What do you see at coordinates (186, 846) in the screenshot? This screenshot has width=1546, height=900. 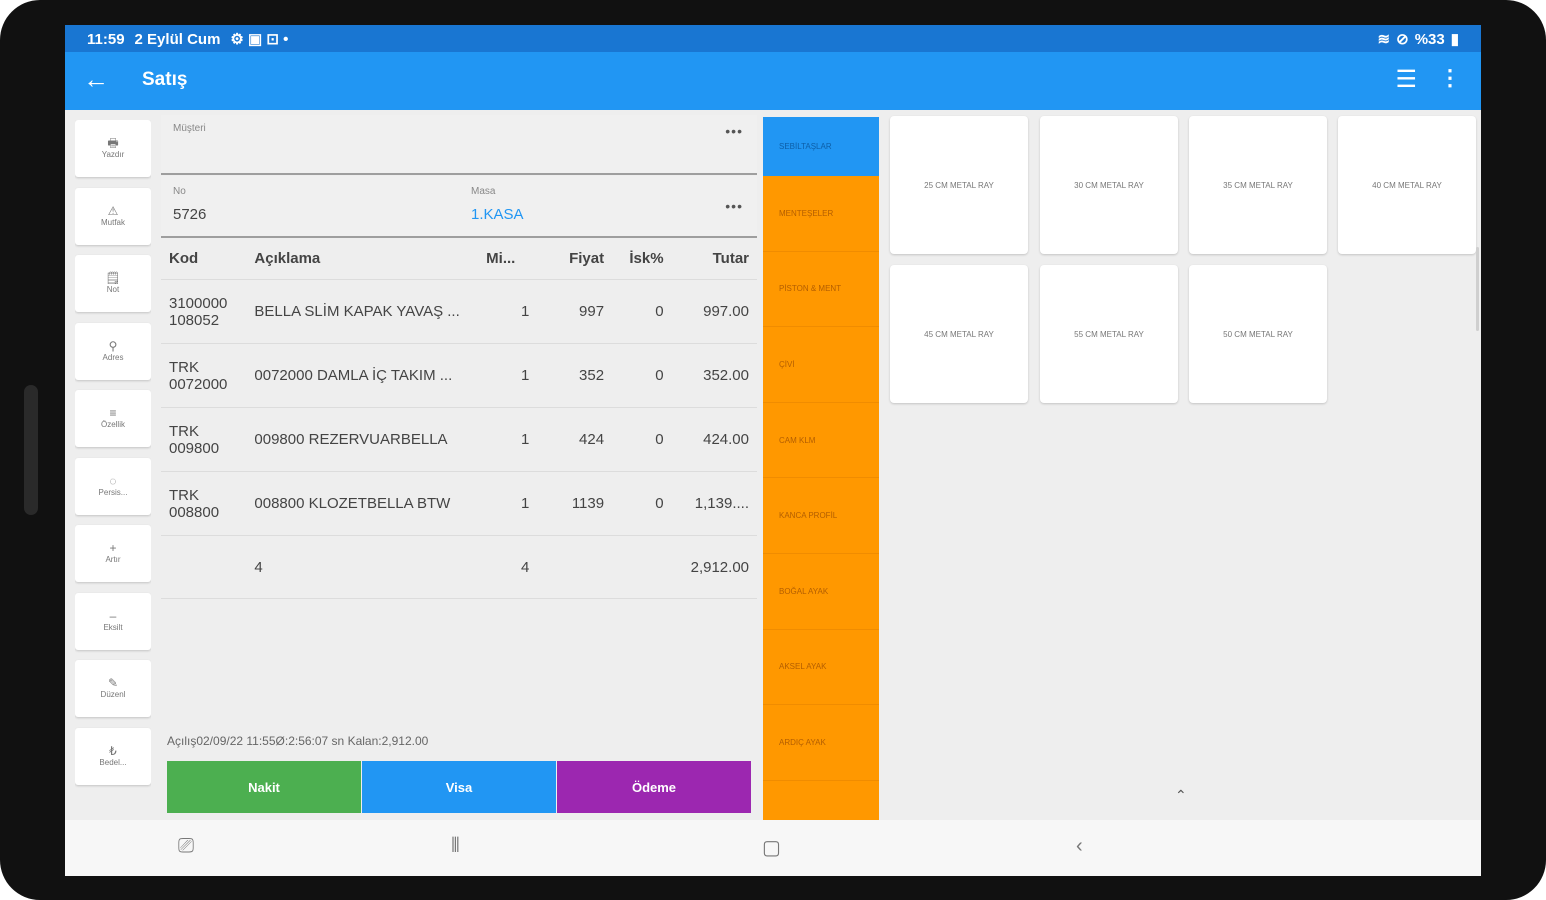 I see `screenshot-icon: ⎚` at bounding box center [186, 846].